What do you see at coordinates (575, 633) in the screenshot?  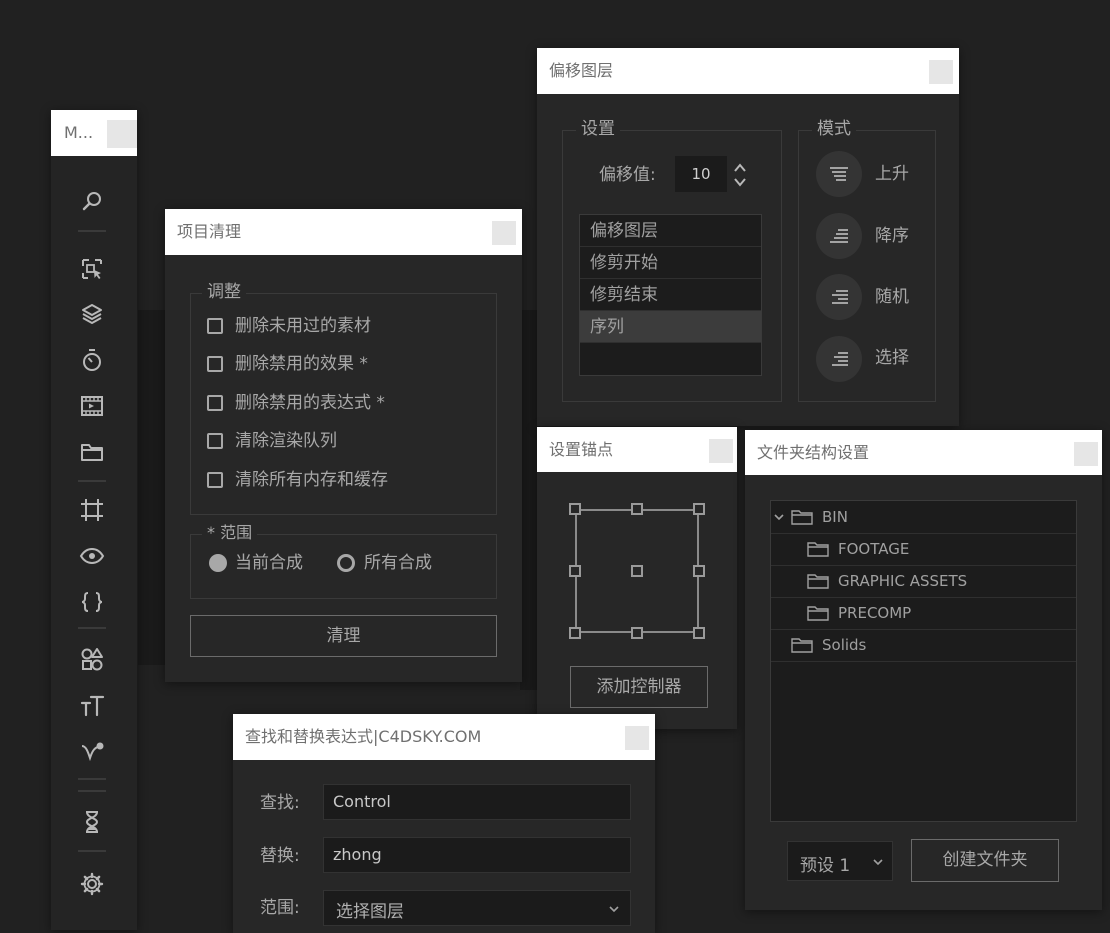 I see `anchor-bottom-left` at bounding box center [575, 633].